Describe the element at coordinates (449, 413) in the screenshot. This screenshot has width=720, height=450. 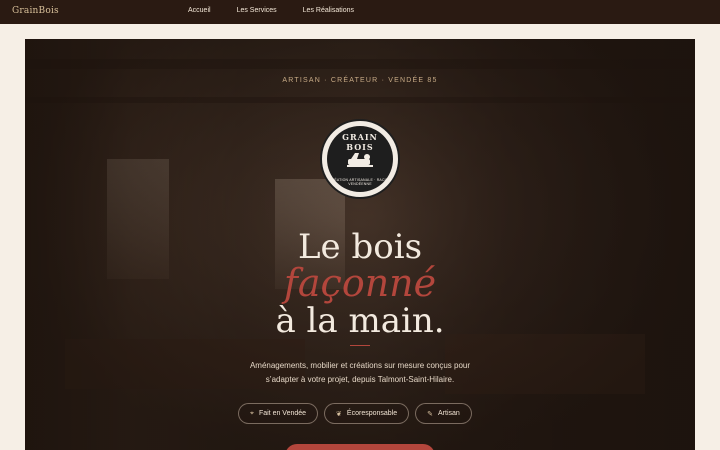
I see `badge-label: Artisan` at that location.